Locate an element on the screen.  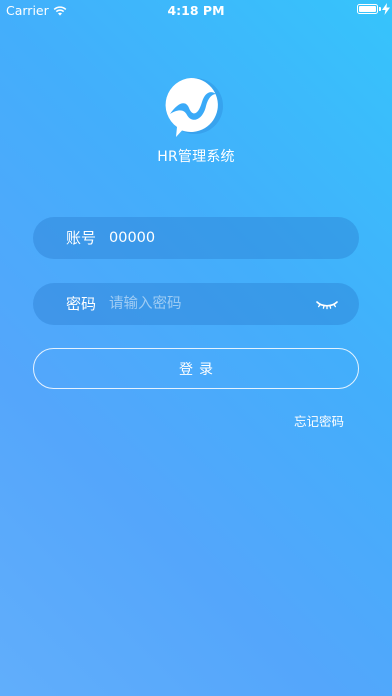
account-label: 账号 is located at coordinates (81, 238).